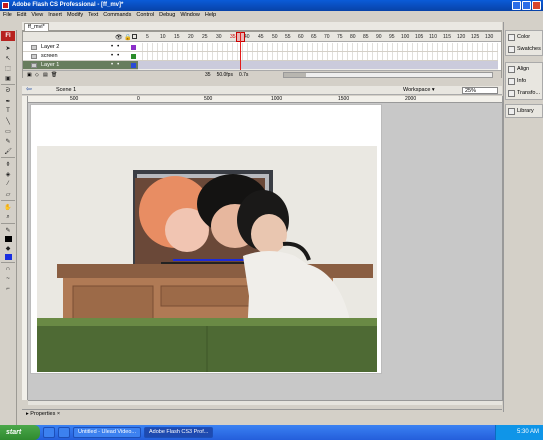  Describe the element at coordinates (489, 37) in the screenshot. I see `frame-number: 130` at that location.